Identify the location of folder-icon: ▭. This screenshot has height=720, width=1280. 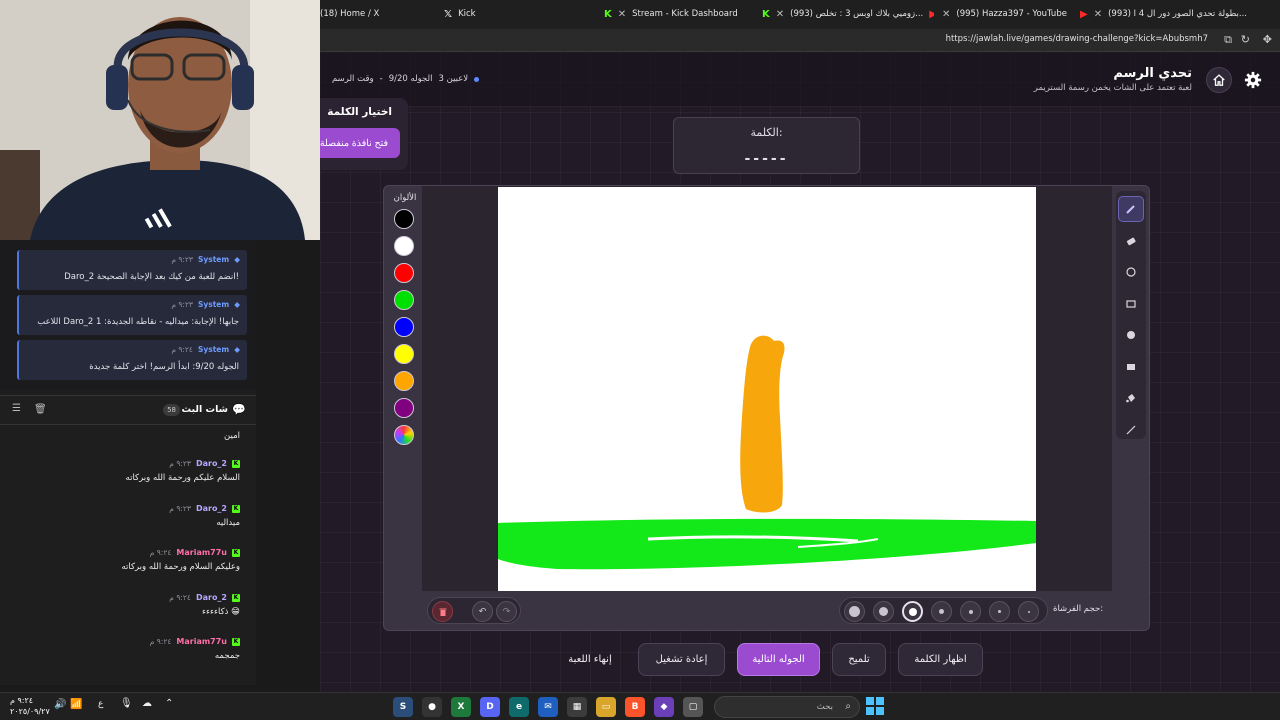
(606, 707).